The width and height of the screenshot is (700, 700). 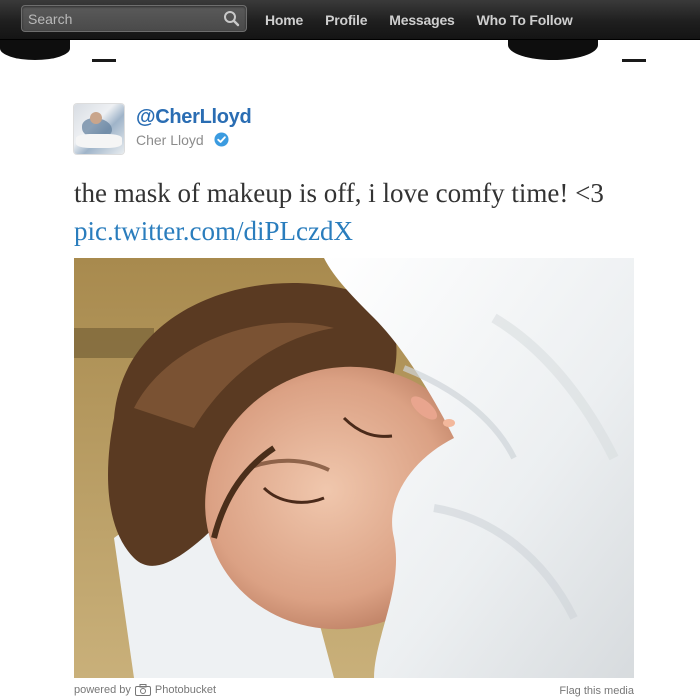 I want to click on tweet-author-name: Cher Lloyd, so click(x=170, y=140).